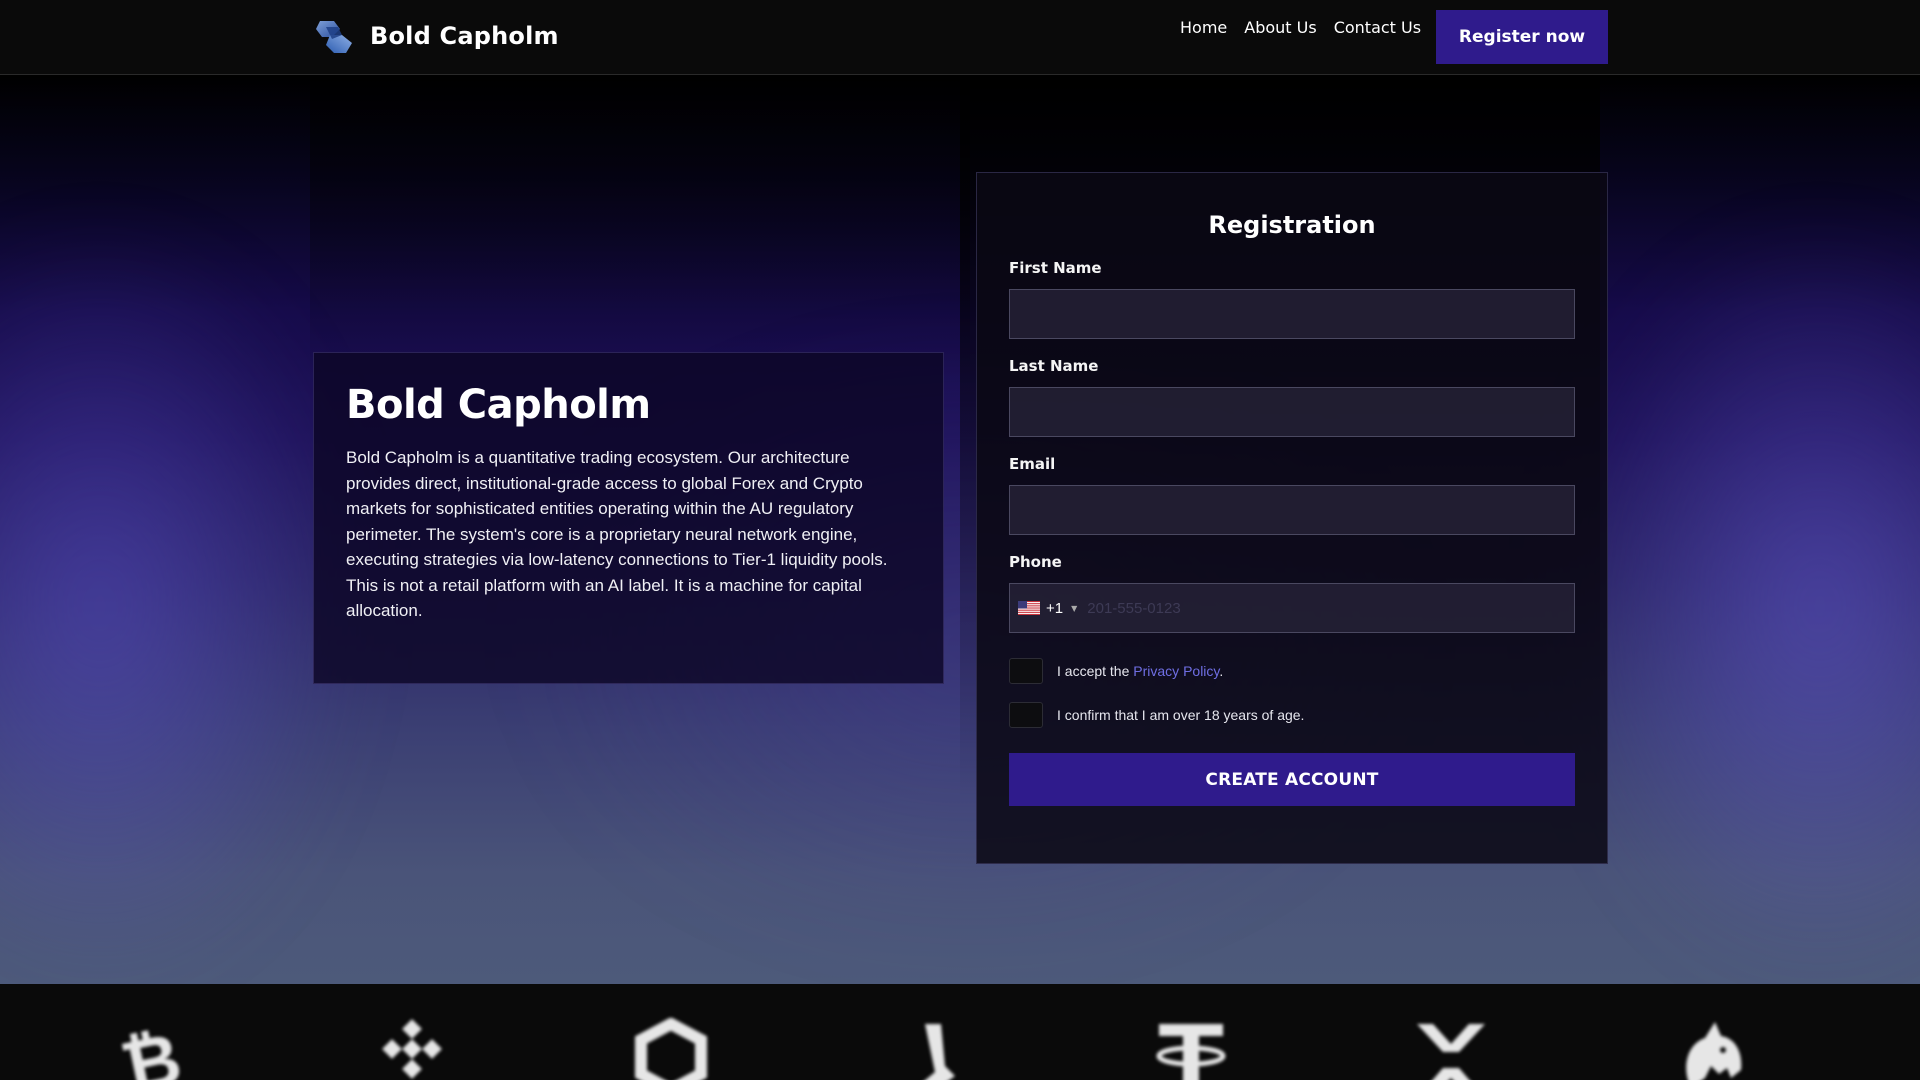 Image resolution: width=1920 pixels, height=1080 pixels. Describe the element at coordinates (640, 226) in the screenshot. I see `background-shade-left` at that location.